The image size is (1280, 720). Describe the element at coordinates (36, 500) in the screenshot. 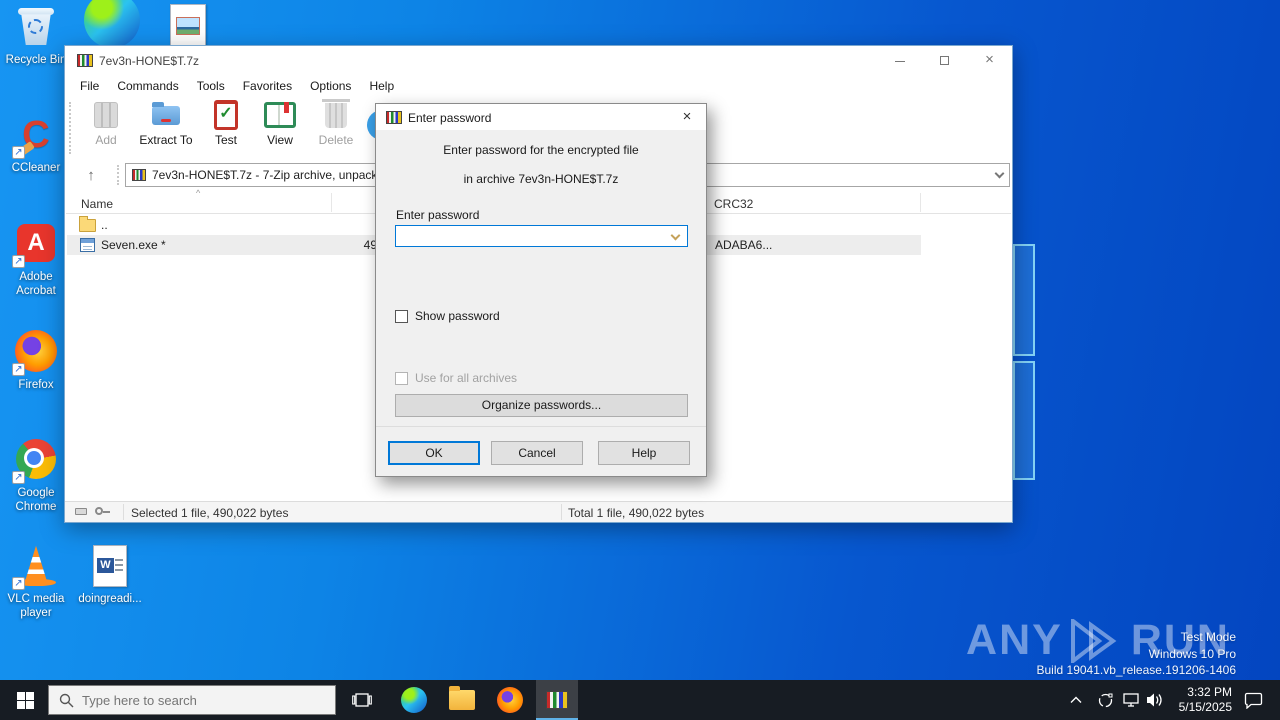

I see `desktop-icon-label: Google Chrome` at that location.